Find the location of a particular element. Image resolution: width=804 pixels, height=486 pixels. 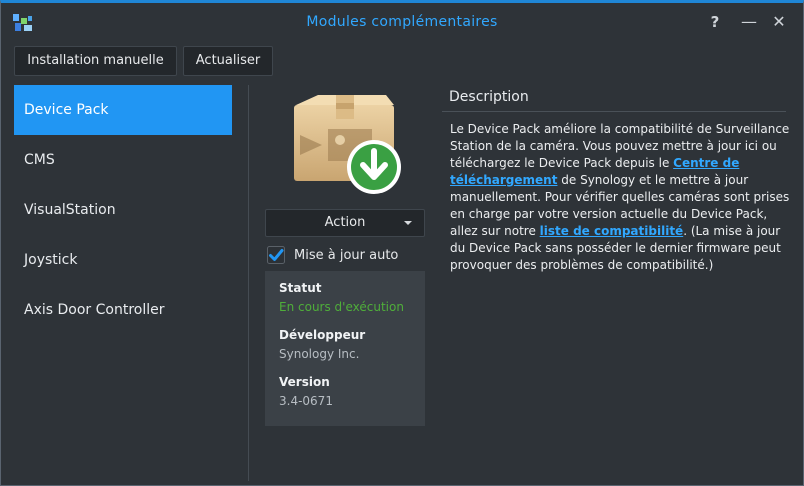

minimize-button: — is located at coordinates (749, 22).